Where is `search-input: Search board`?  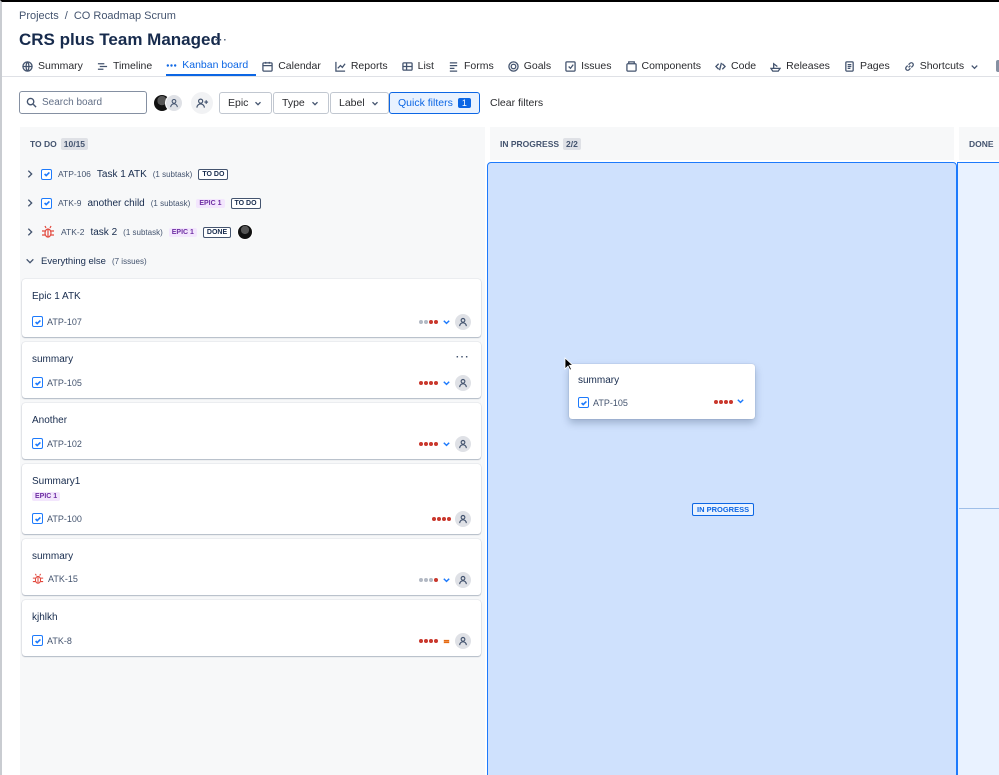
search-input: Search board is located at coordinates (83, 102).